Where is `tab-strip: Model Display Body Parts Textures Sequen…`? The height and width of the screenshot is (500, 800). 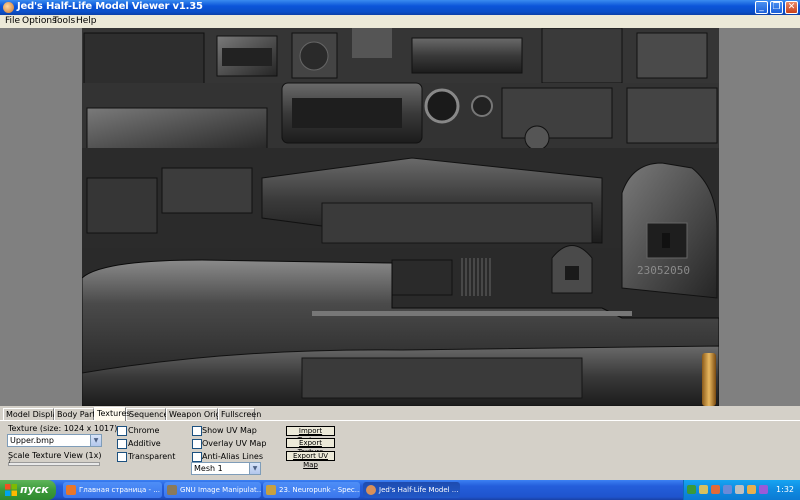
tab-strip: Model Display Body Parts Textures Sequen… is located at coordinates (400, 414).